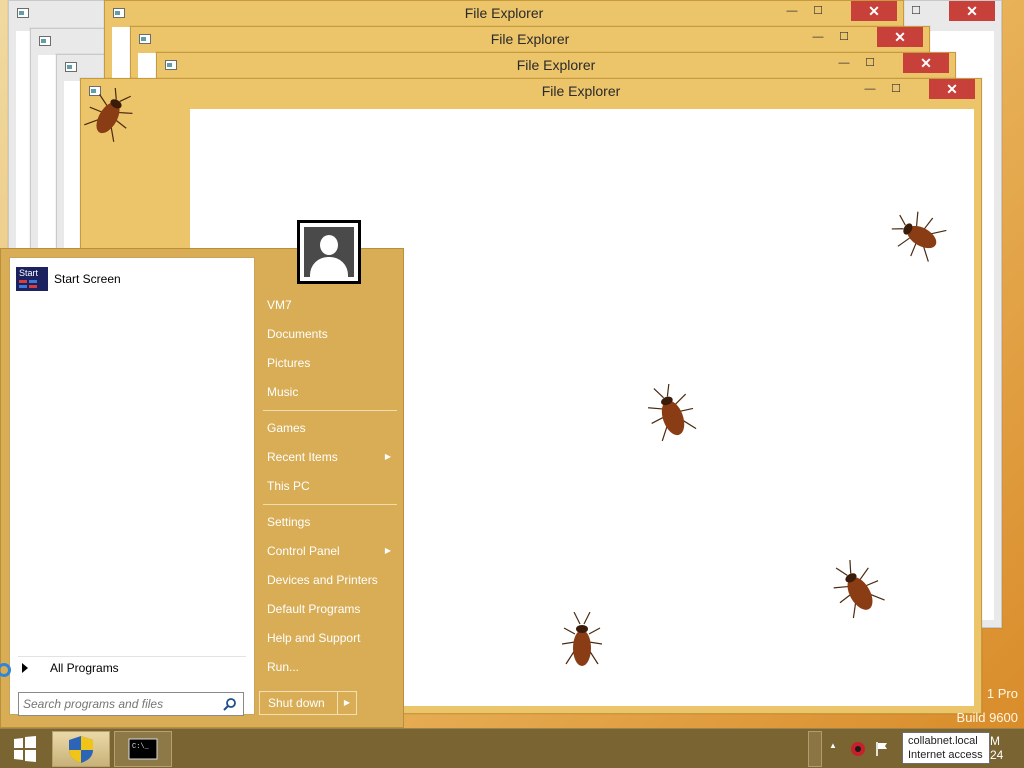  Describe the element at coordinates (332, 486) in the screenshot. I see `menu-item-this-pc: This PC` at that location.